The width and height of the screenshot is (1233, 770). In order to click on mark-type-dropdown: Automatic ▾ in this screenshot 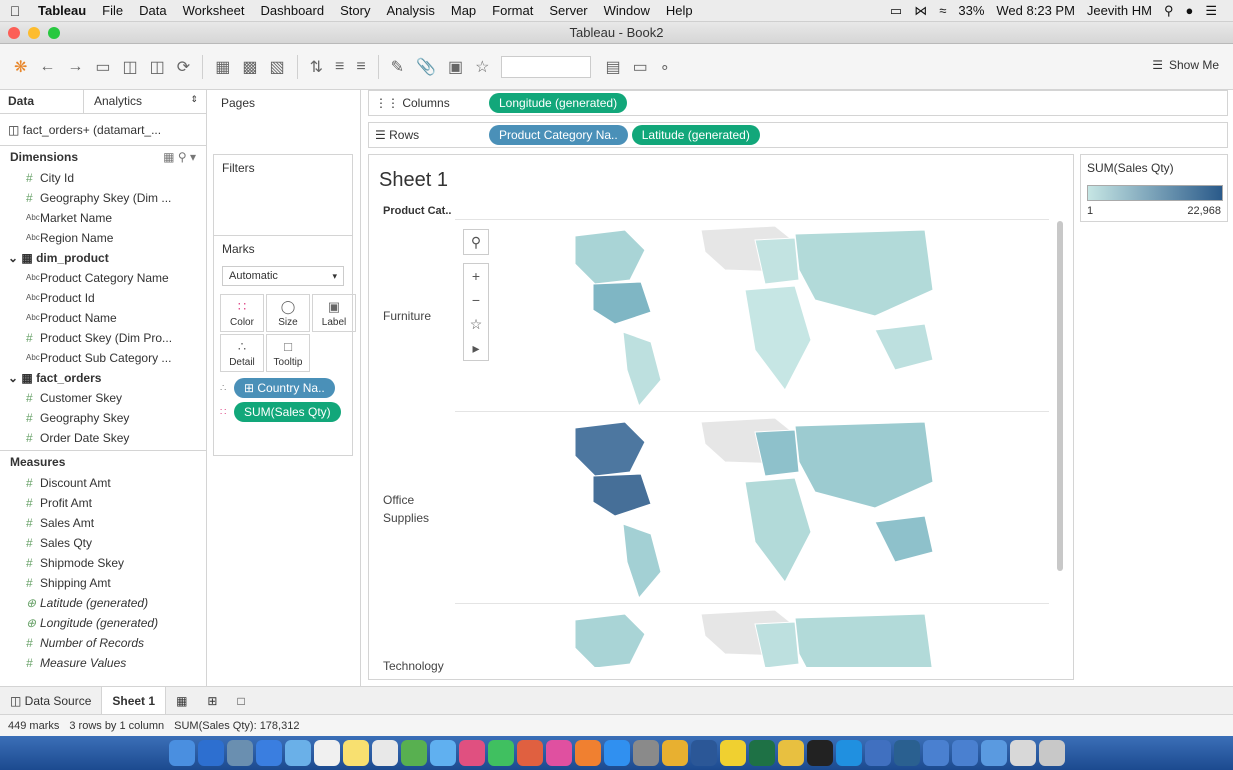, I will do `click(283, 276)`.